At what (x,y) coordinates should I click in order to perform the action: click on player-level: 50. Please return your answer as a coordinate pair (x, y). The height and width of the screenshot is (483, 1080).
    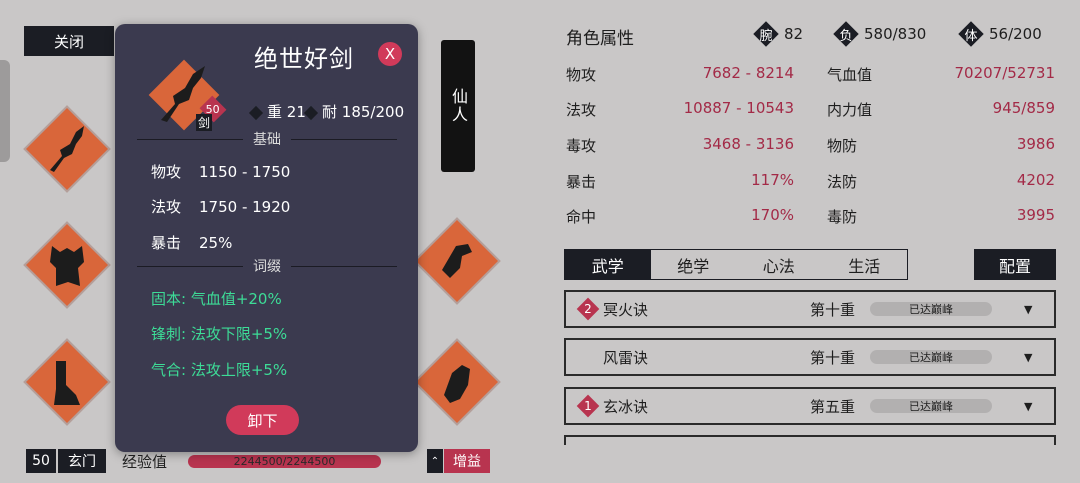
    Looking at the image, I should click on (41, 461).